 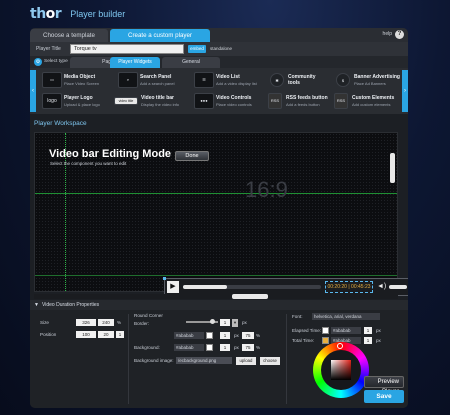 What do you see at coordinates (248, 347) in the screenshot?
I see `background-alpha-field: 75` at bounding box center [248, 347].